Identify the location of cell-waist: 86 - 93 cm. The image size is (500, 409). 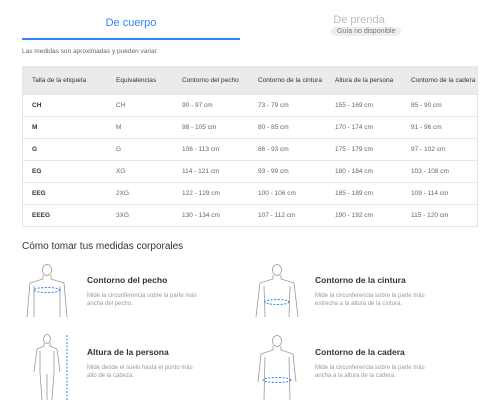
(287, 149).